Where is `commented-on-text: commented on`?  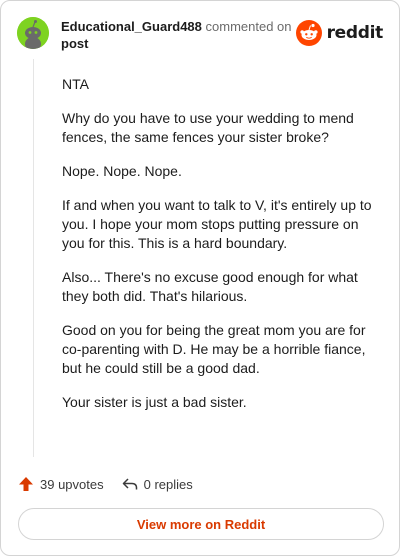
commented-on-text: commented on is located at coordinates (248, 26).